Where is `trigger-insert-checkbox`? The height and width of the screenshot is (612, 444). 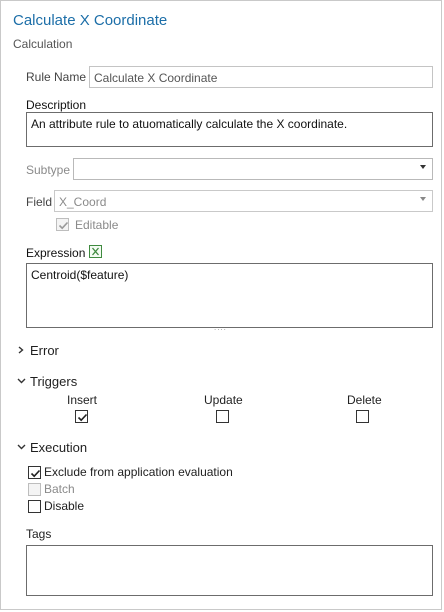
trigger-insert-checkbox is located at coordinates (81, 416).